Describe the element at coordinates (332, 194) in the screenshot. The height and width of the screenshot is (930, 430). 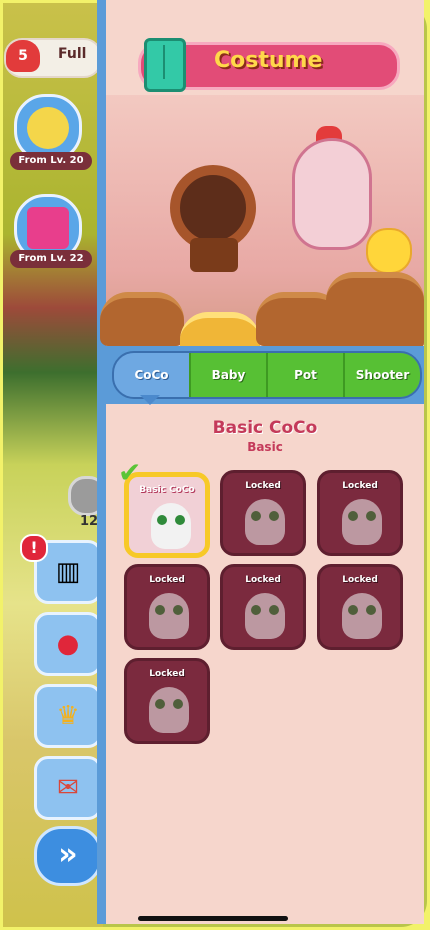
I see `coco-hen-preview` at that location.